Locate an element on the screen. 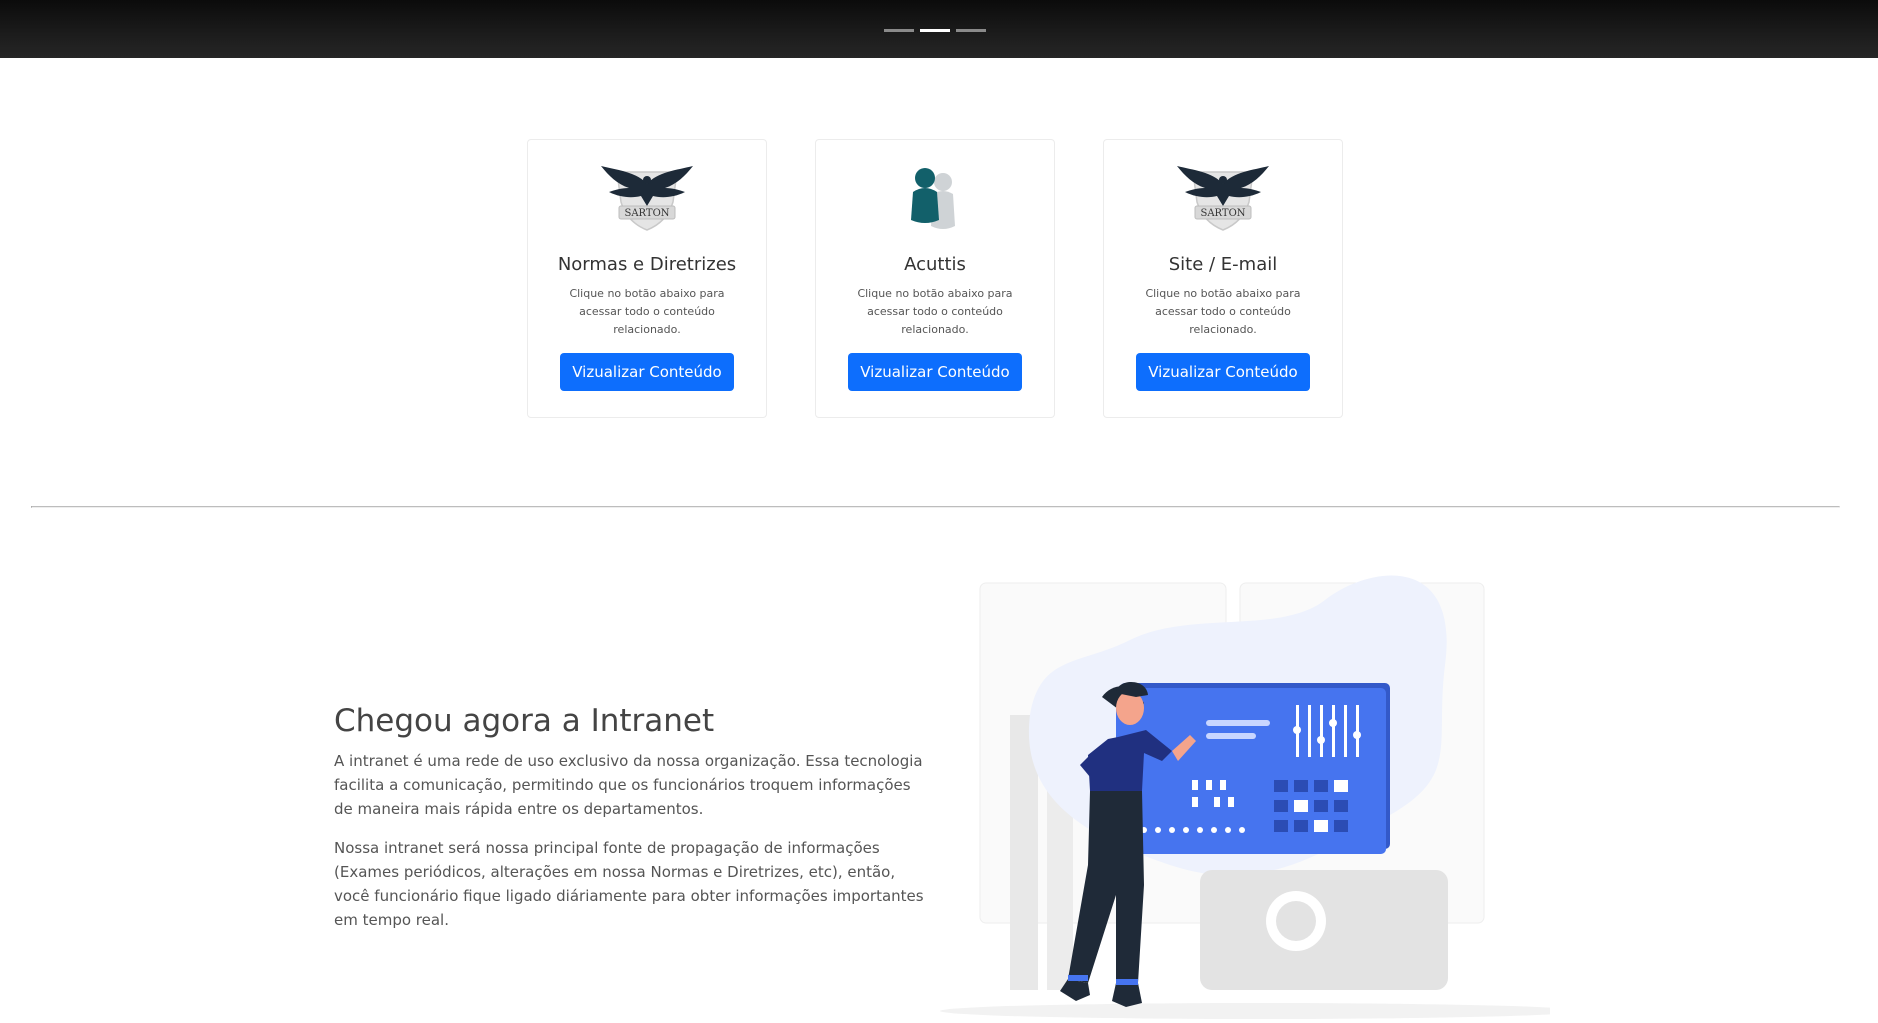  card-title: Acuttis is located at coordinates (935, 264).